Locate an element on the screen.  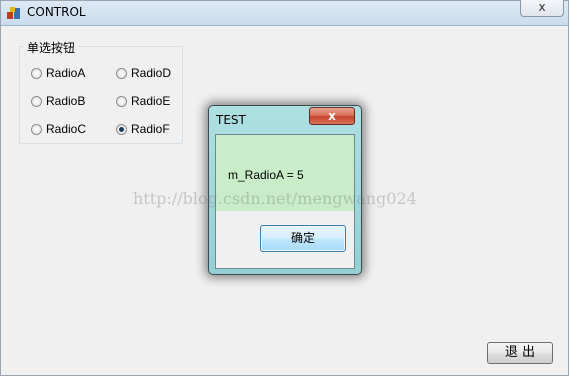
ok-button: 确定 is located at coordinates (303, 238).